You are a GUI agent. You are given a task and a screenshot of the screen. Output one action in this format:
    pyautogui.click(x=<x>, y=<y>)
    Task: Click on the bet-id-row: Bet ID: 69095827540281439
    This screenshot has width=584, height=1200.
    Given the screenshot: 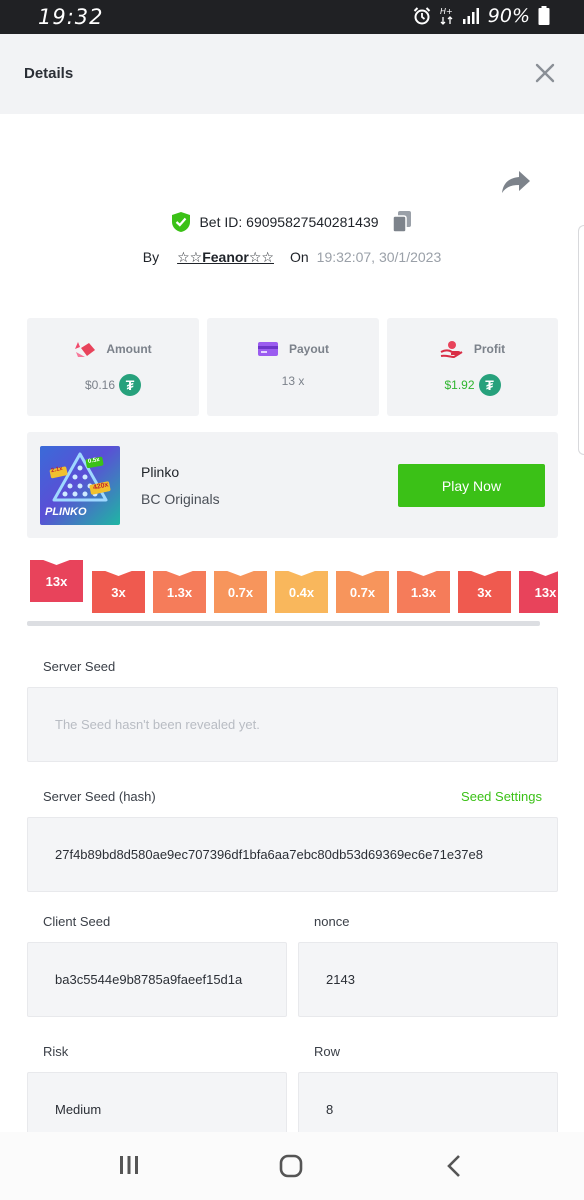 What is the action you would take?
    pyautogui.click(x=292, y=222)
    